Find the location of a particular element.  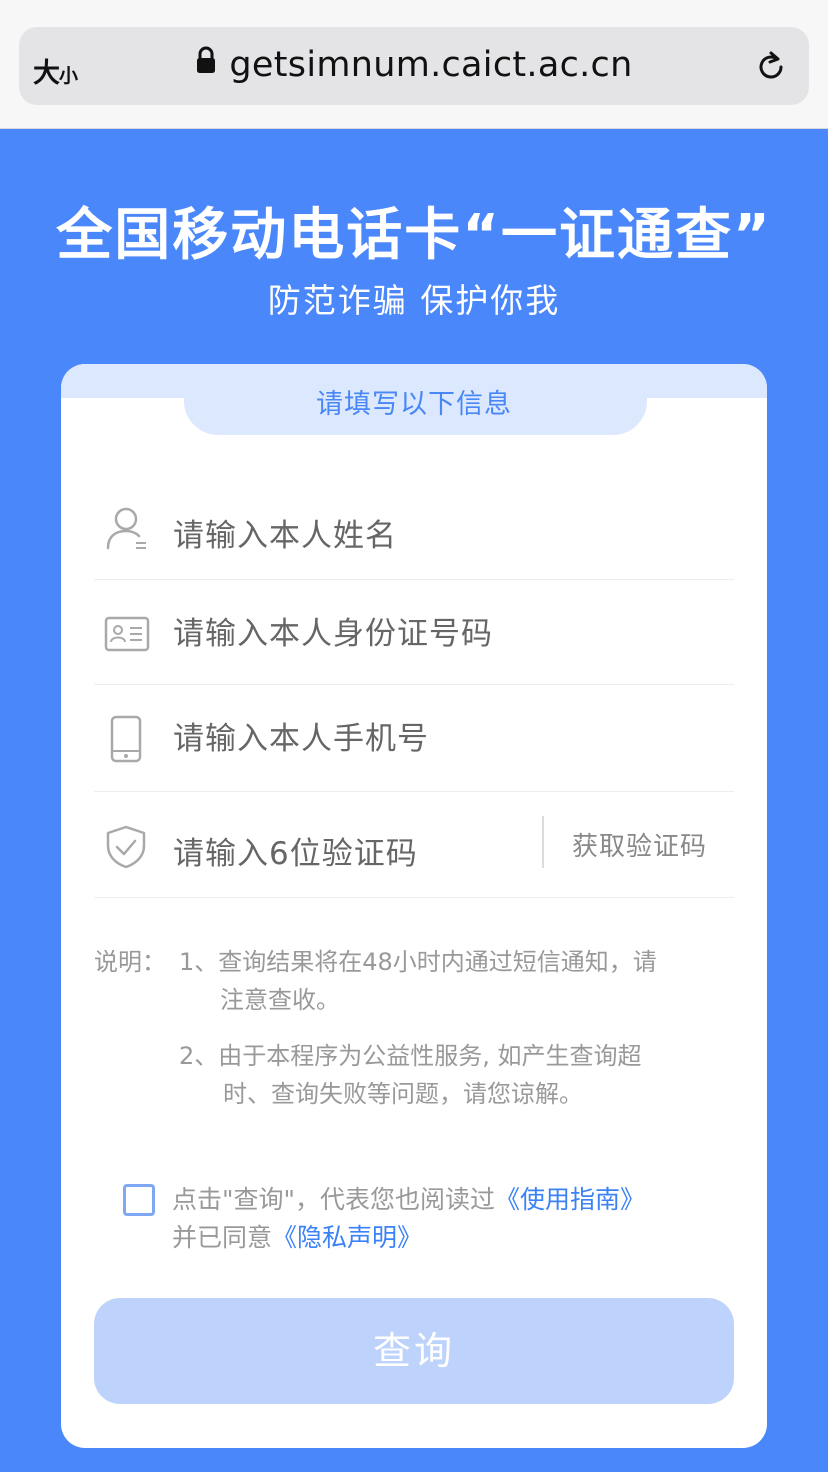

field-divider is located at coordinates (543, 842).